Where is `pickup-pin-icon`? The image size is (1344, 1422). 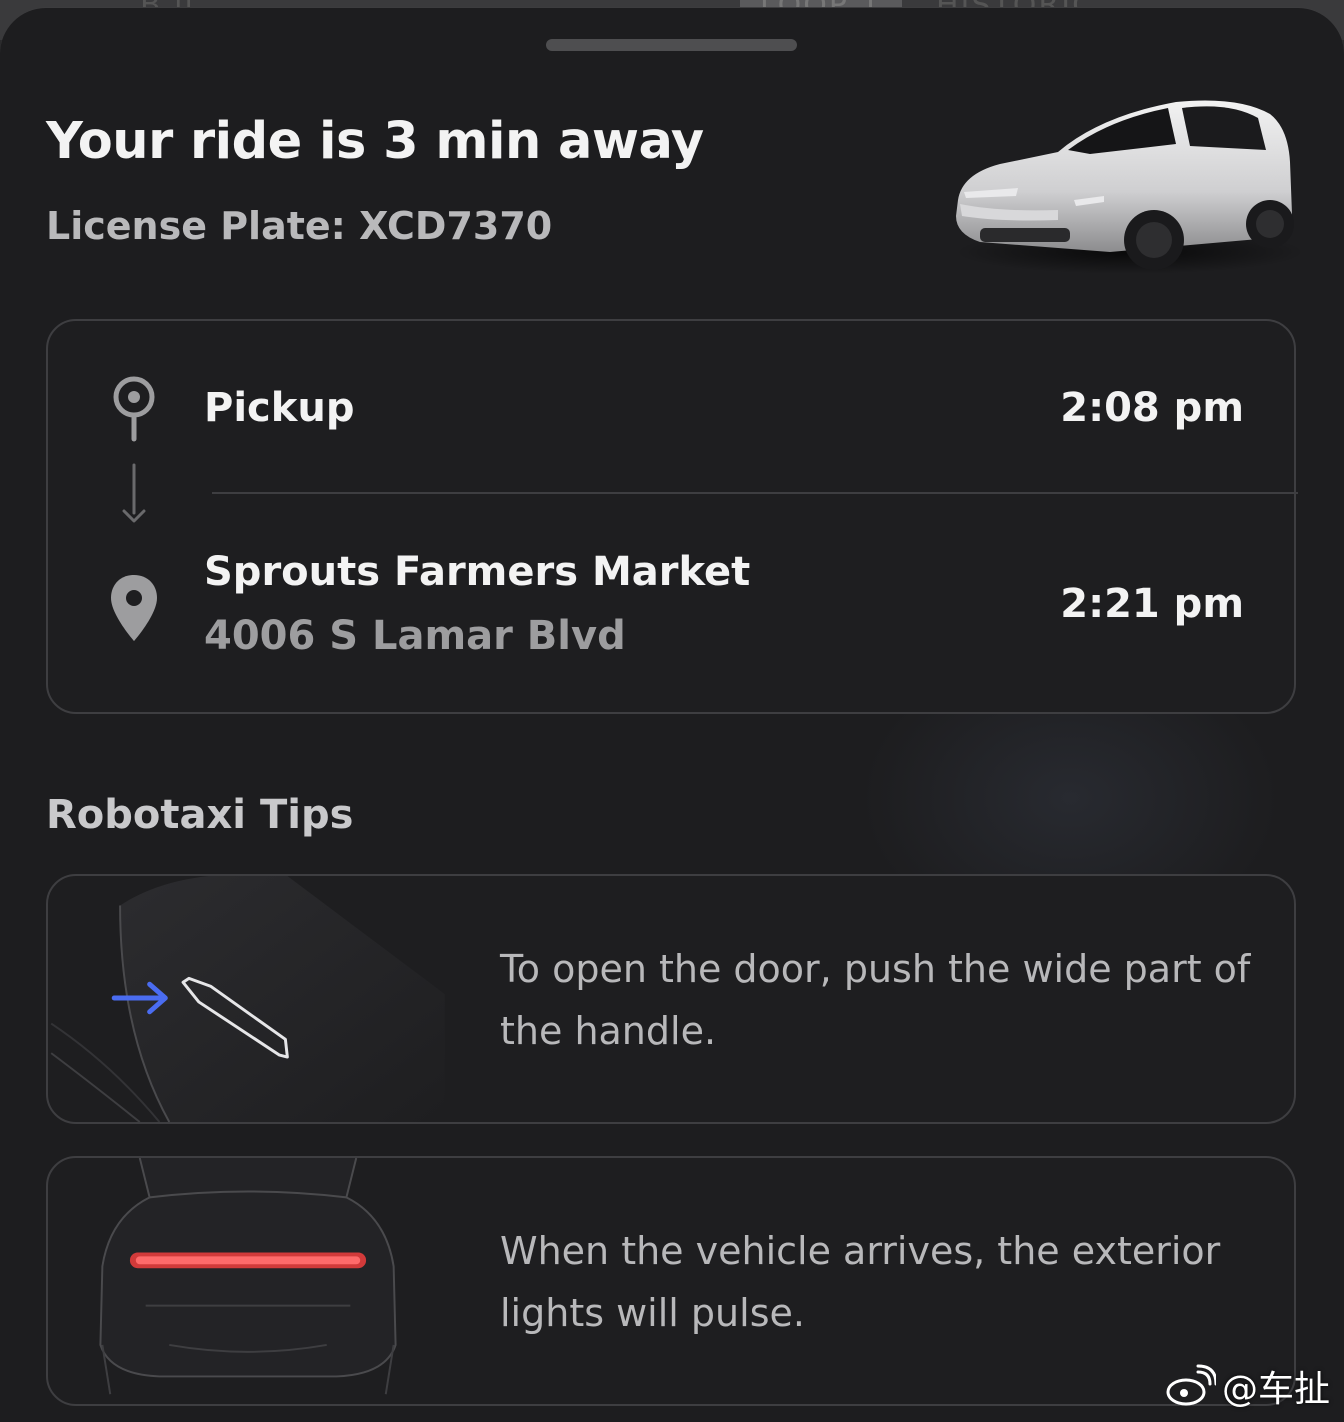 pickup-pin-icon is located at coordinates (134, 409).